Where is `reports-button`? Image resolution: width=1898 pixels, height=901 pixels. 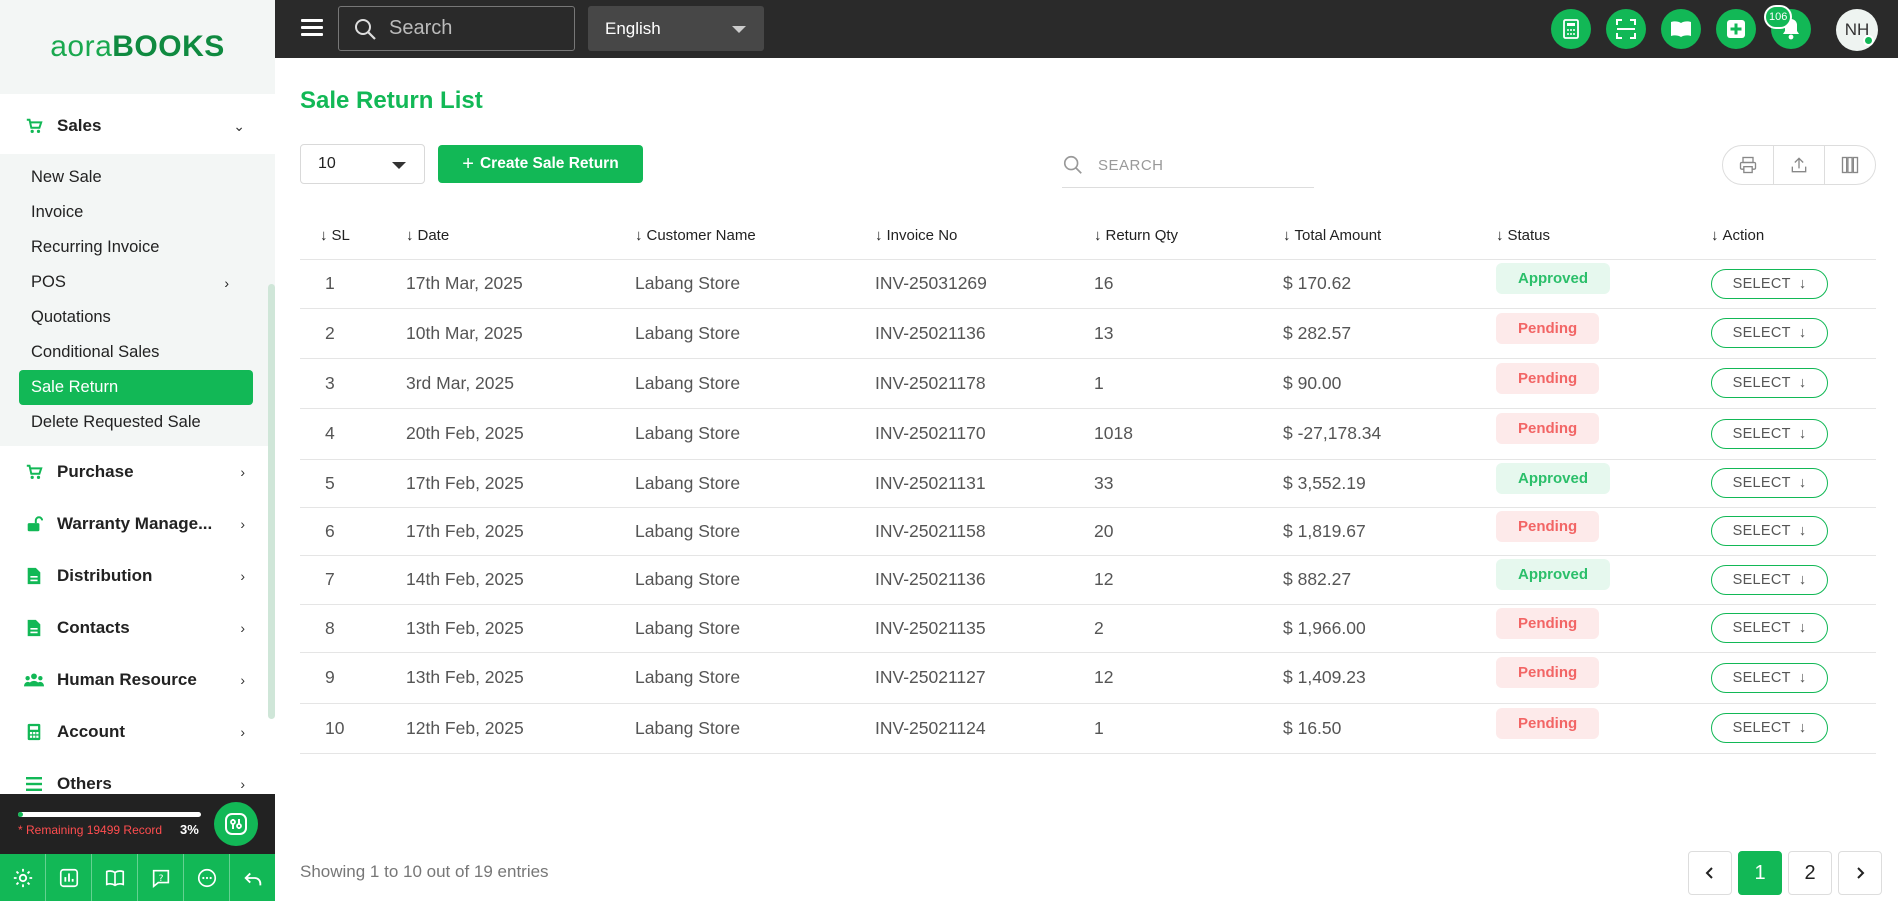
reports-button is located at coordinates (69, 877).